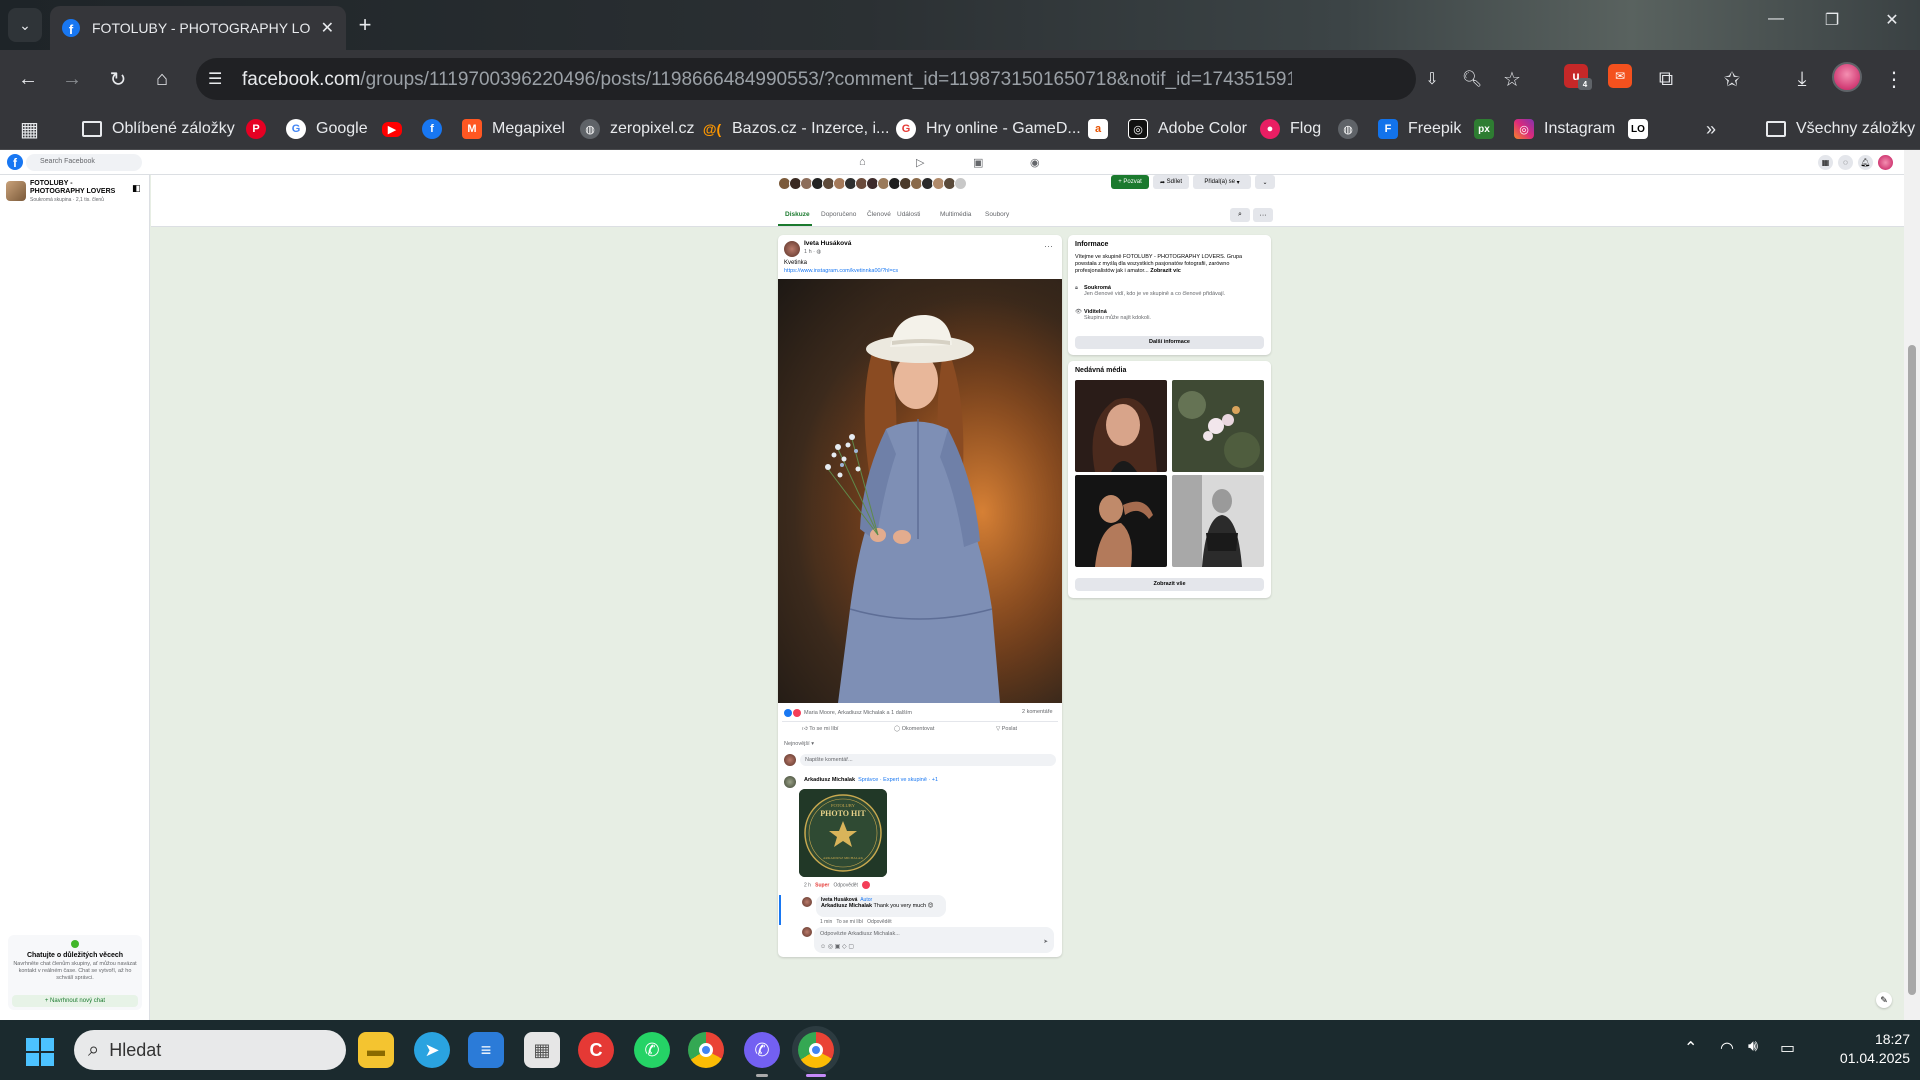 The height and width of the screenshot is (1080, 1920). What do you see at coordinates (1787, 1048) in the screenshot?
I see `battery-icon: ▭` at bounding box center [1787, 1048].